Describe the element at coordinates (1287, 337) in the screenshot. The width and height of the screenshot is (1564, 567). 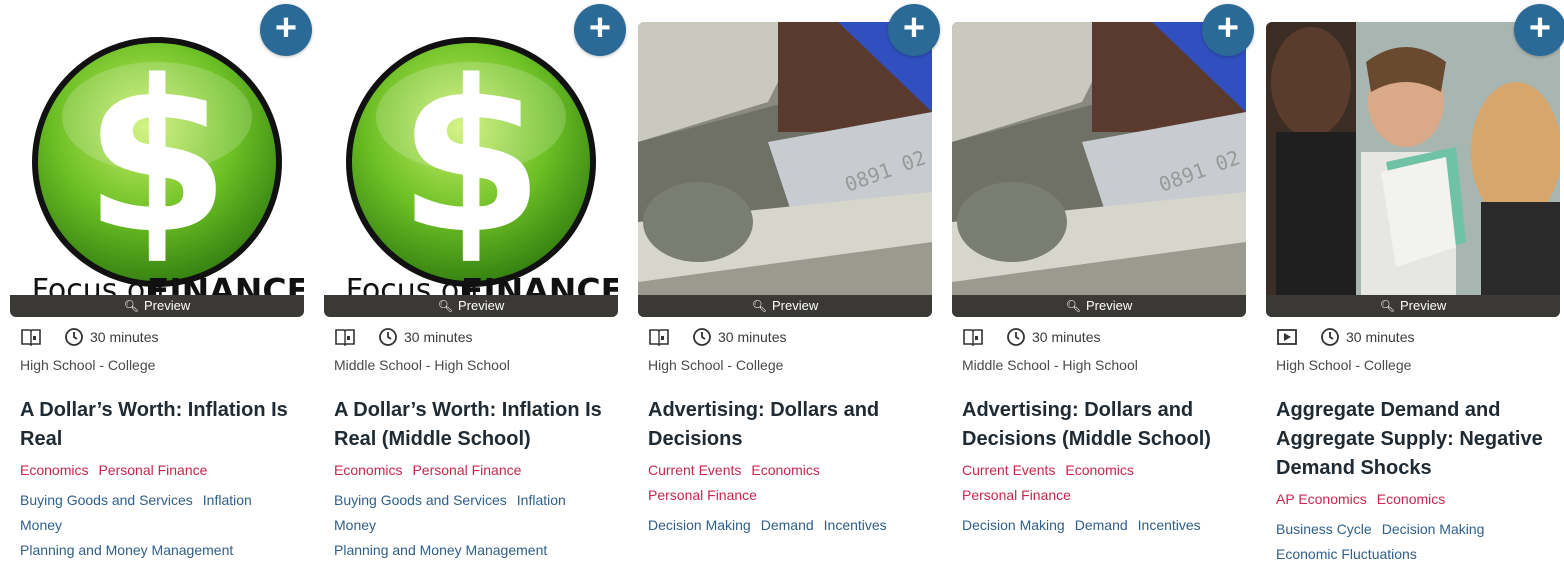
I see `video-icon` at that location.